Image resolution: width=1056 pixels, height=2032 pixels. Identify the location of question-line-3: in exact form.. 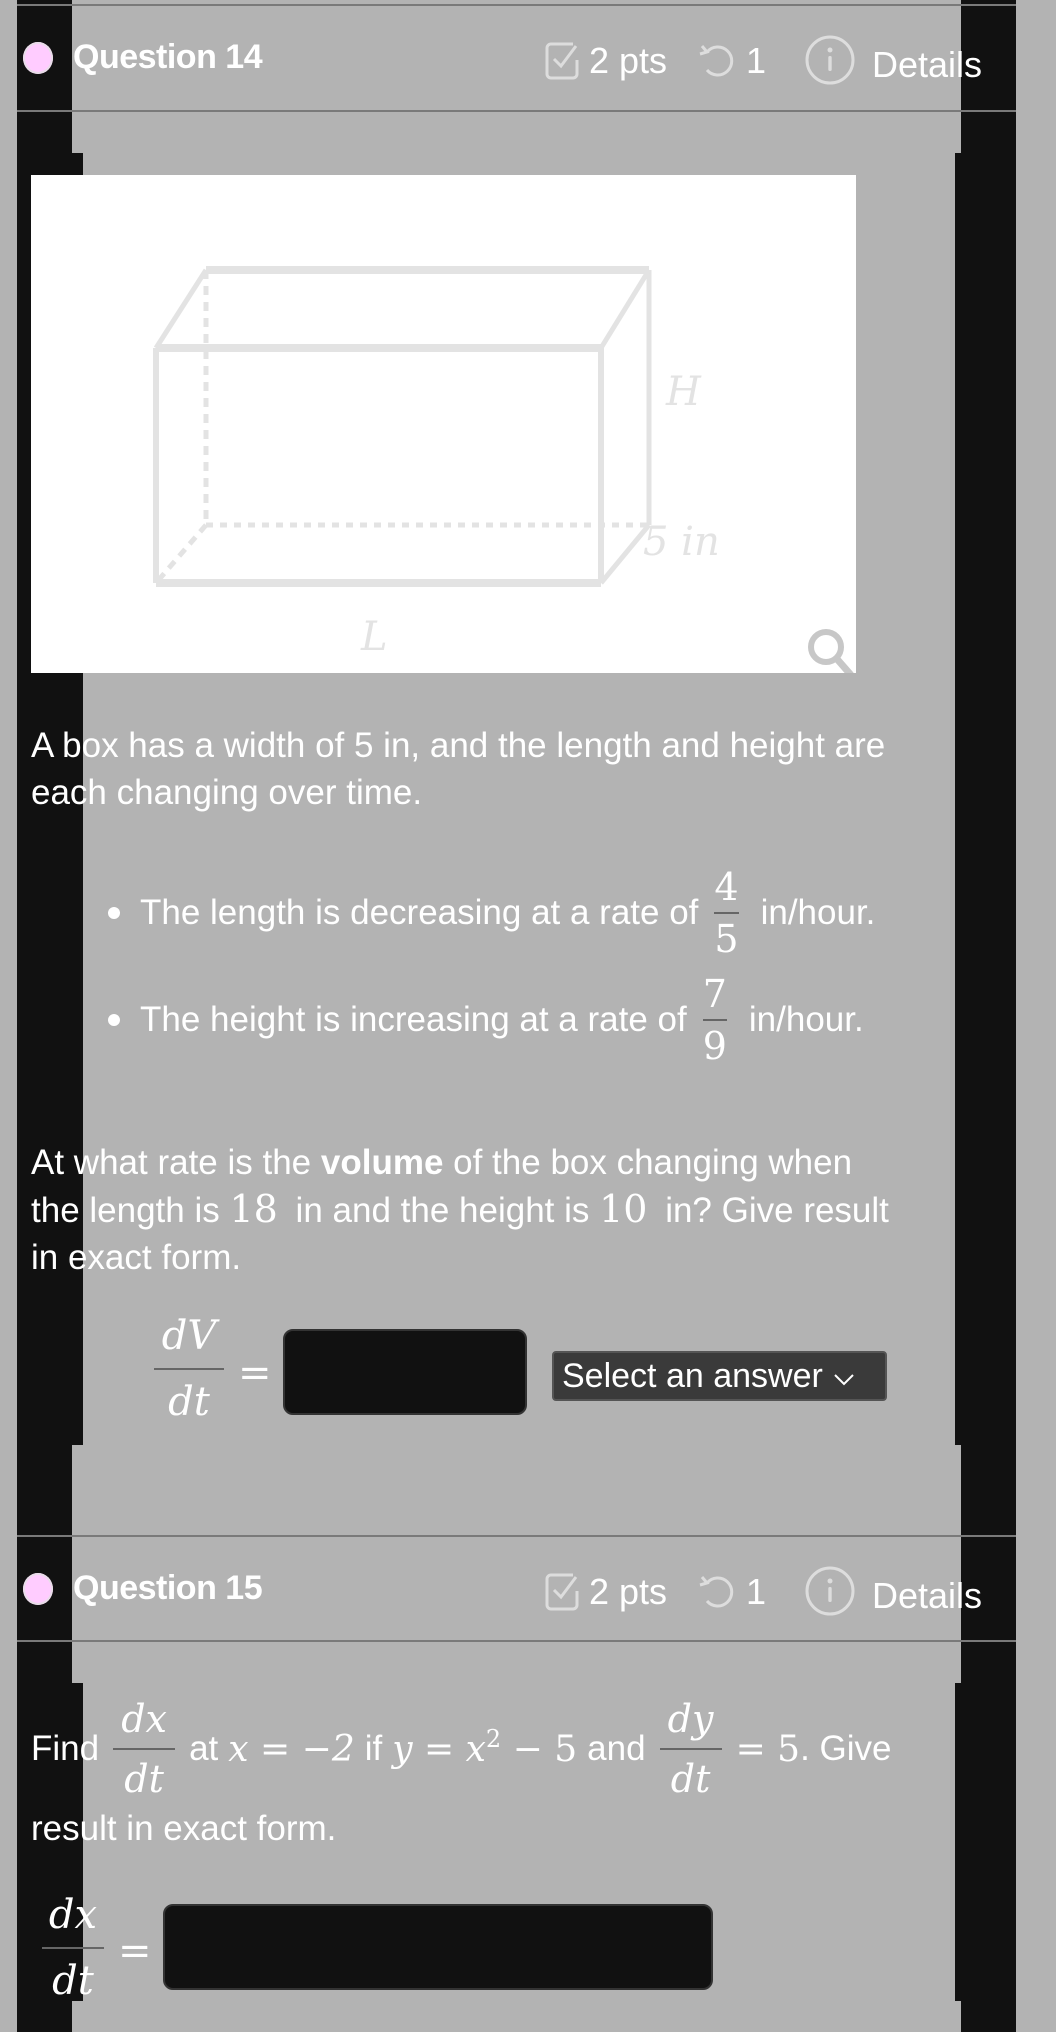
(136, 1257).